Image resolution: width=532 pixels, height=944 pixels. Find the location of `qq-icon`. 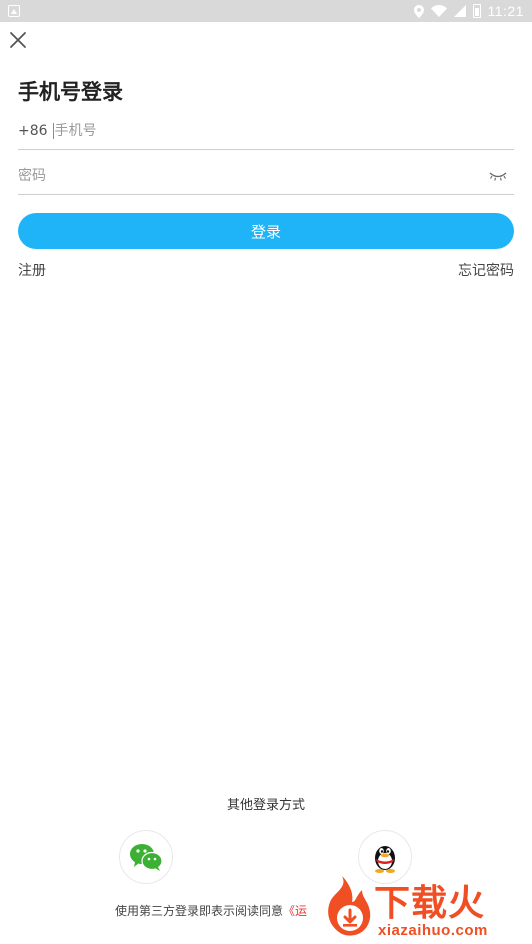

qq-icon is located at coordinates (385, 859).